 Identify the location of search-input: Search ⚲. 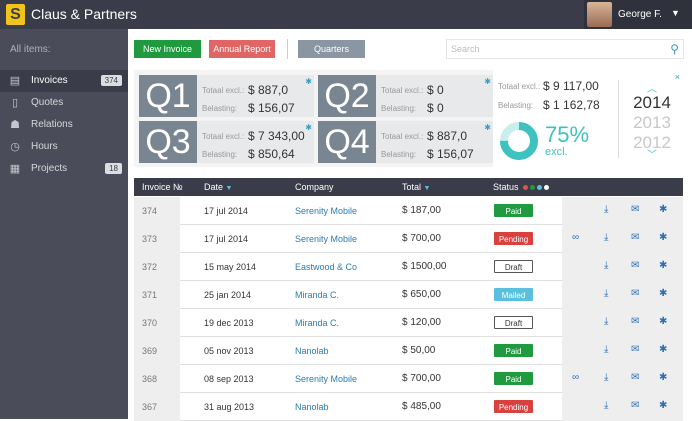
(565, 49).